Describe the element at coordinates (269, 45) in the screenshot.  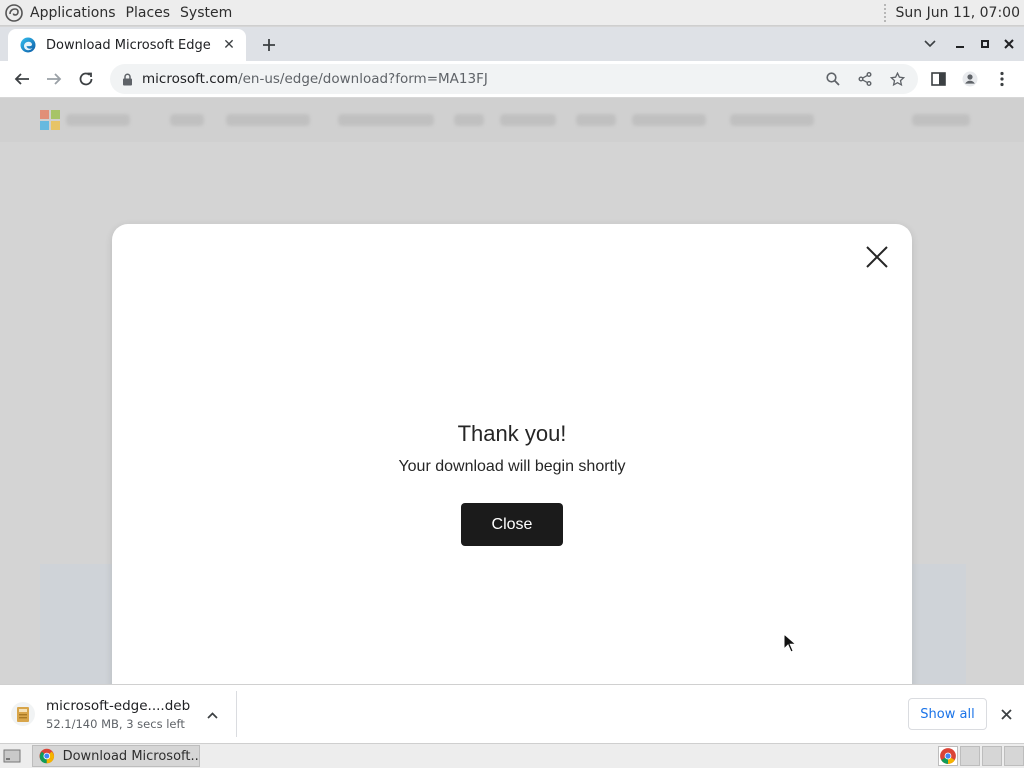
I see `new-tab-icon` at that location.